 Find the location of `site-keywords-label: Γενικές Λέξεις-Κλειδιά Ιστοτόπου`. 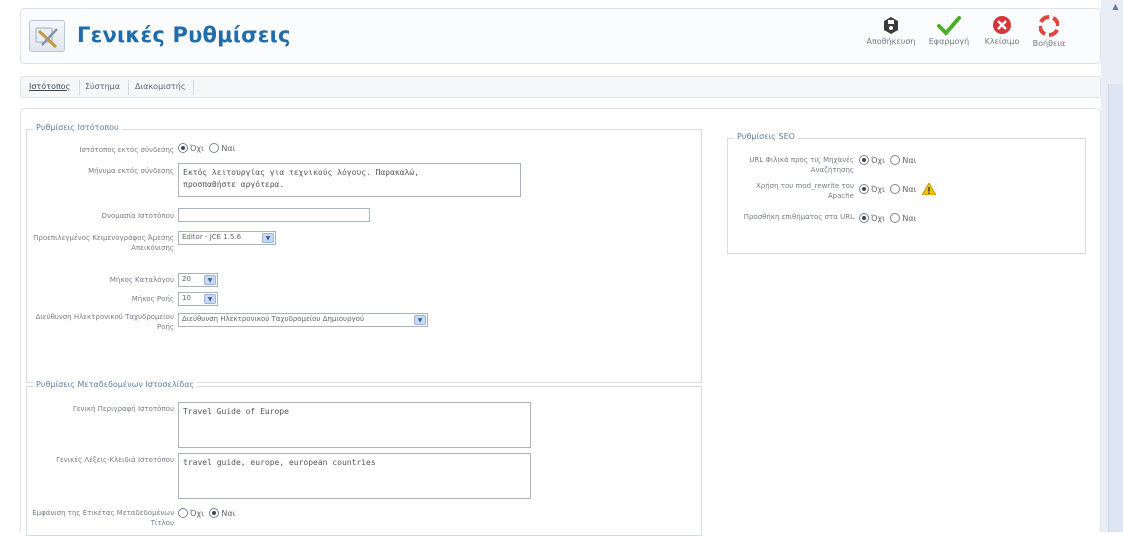

site-keywords-label: Γενικές Λέξεις-Κλειδιά Ιστοτόπου is located at coordinates (115, 460).